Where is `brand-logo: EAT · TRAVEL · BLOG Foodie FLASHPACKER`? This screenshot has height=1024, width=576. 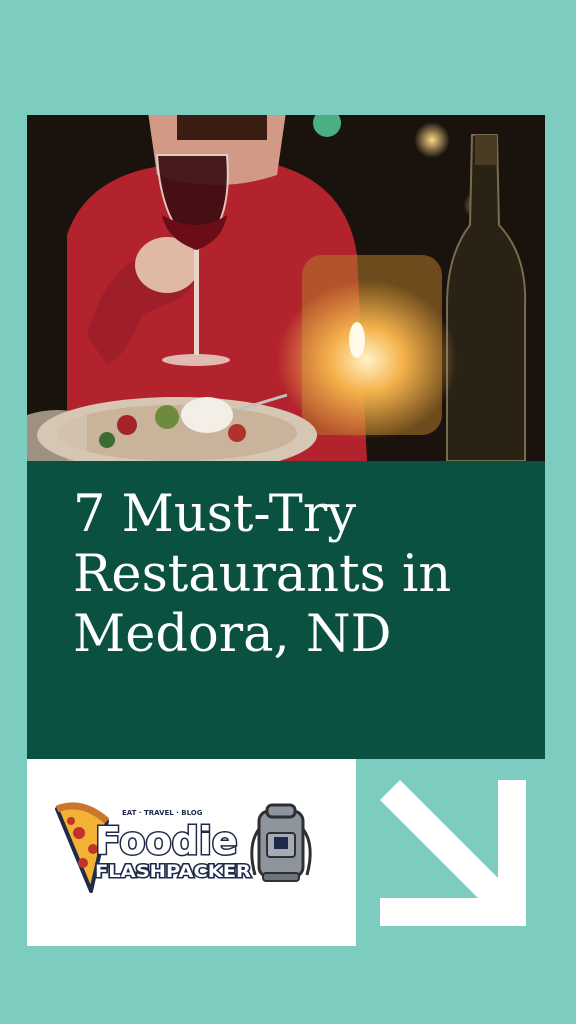
brand-logo: EAT · TRAVEL · BLOG Foodie FLASHPACKER is located at coordinates (183, 847).